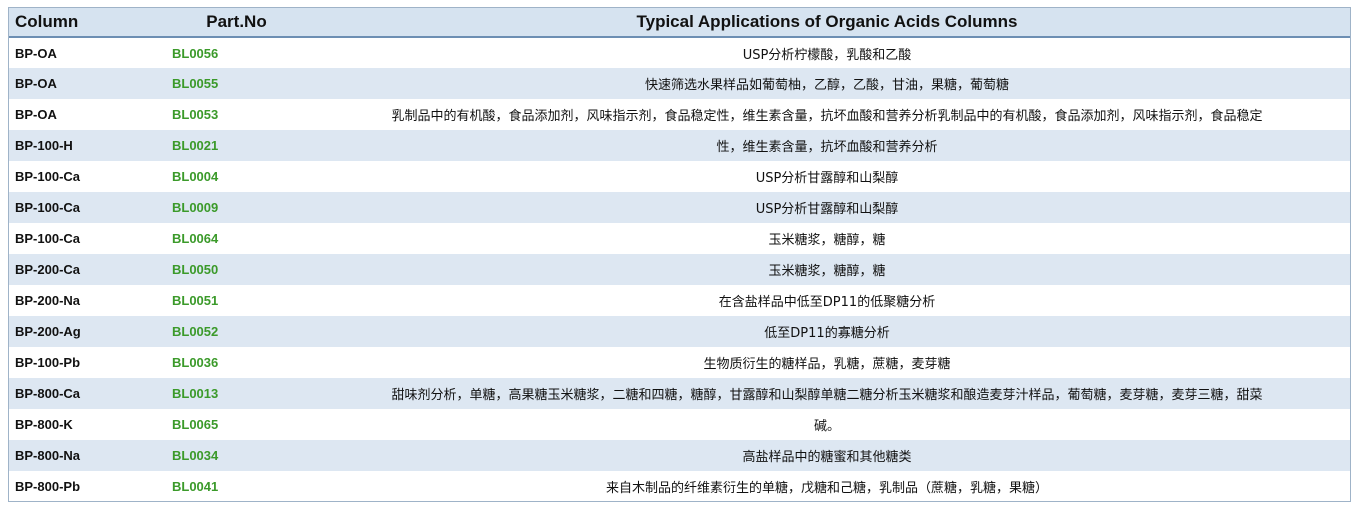 The image size is (1361, 507). Describe the element at coordinates (236, 23) in the screenshot. I see `header-part-no: Part.No` at that location.